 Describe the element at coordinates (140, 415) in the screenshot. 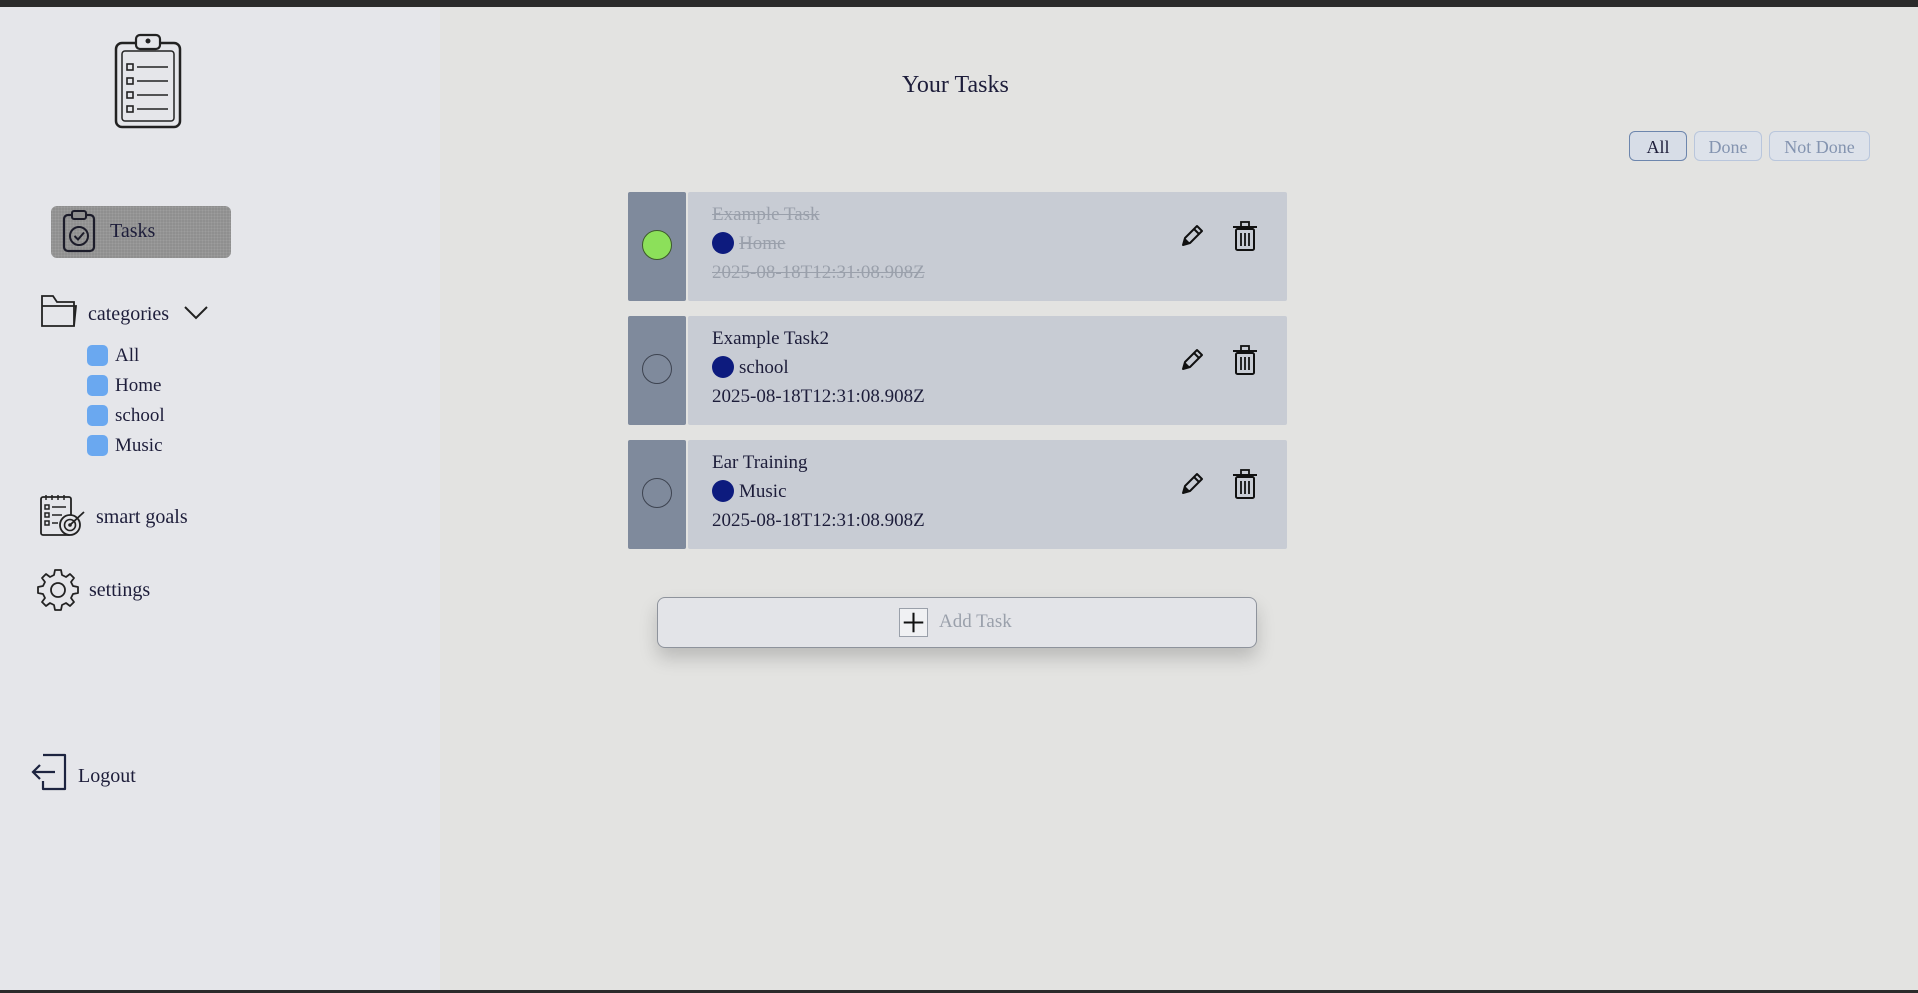

I see `category-label: school` at that location.